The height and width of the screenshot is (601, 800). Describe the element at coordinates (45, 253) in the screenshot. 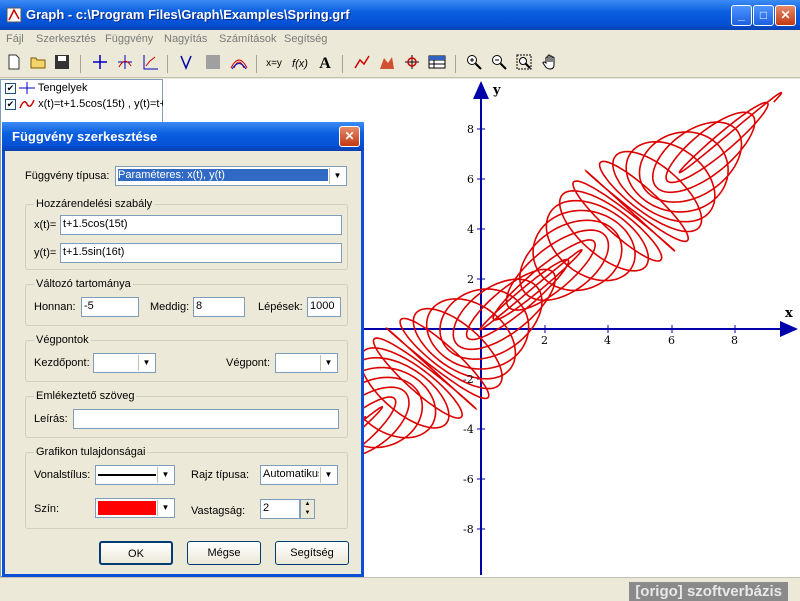

I see `y-formula-label: y(t)=` at that location.